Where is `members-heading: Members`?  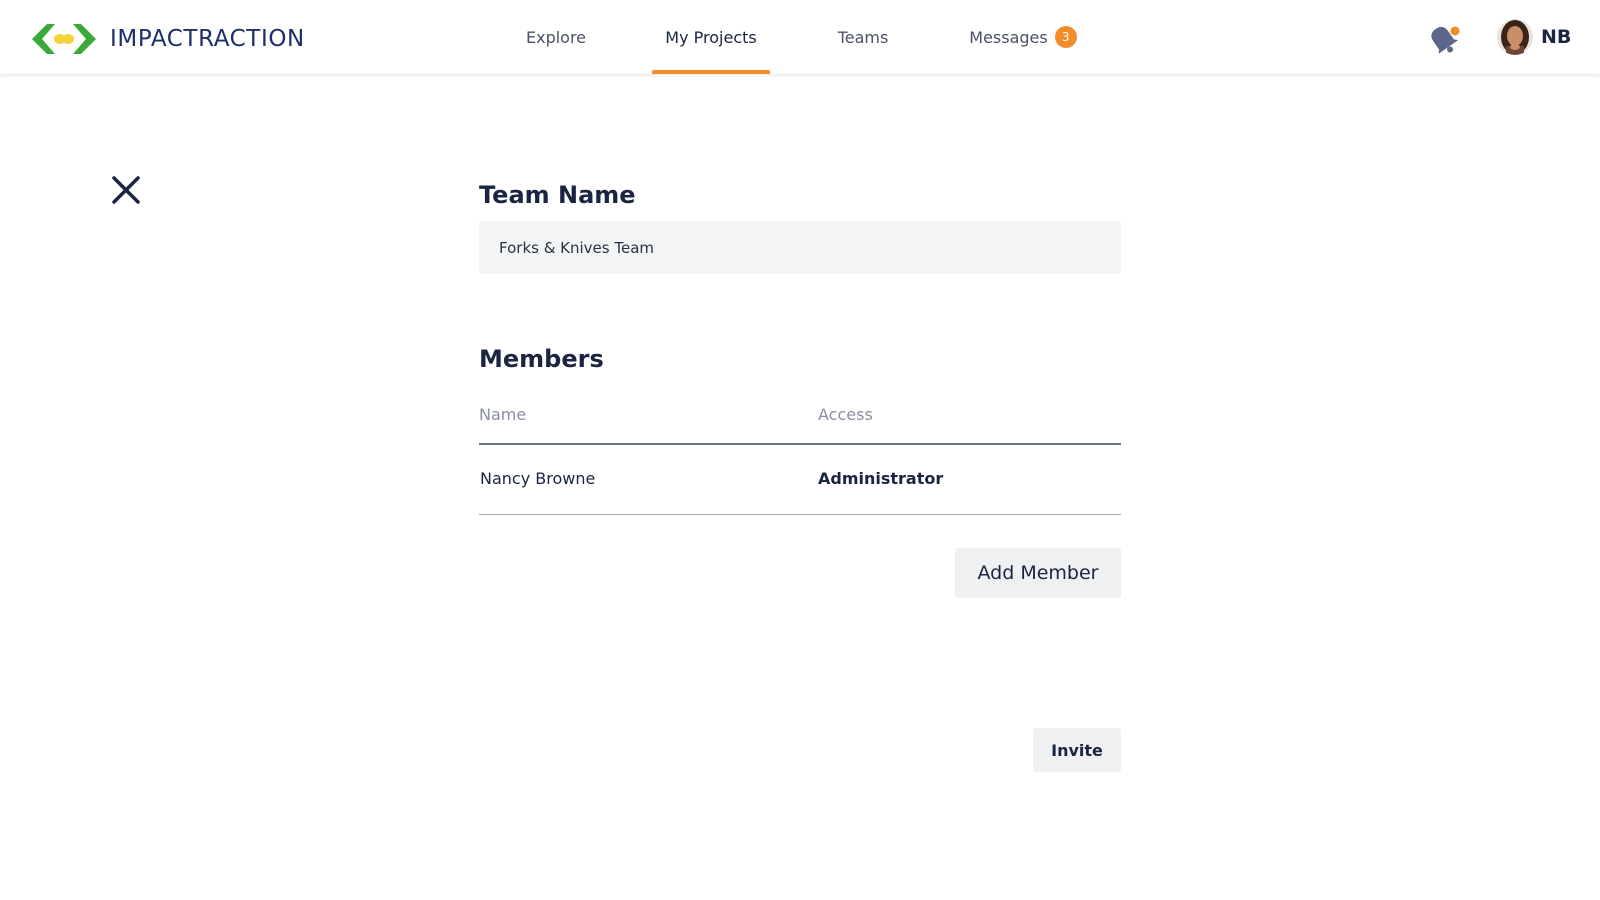
members-heading: Members is located at coordinates (541, 359).